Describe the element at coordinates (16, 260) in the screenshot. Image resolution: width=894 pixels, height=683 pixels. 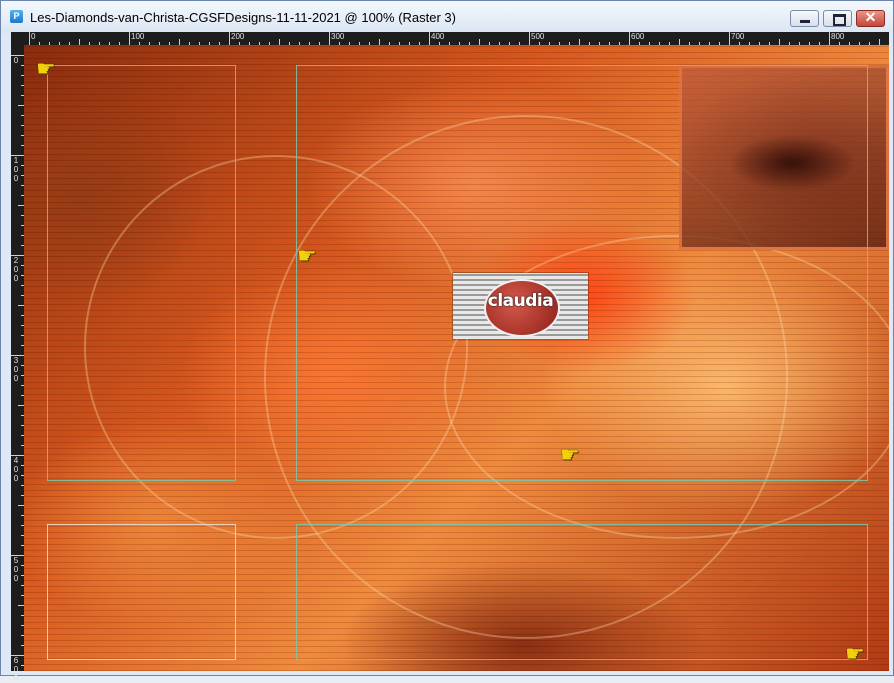
I see `ruler-label: 2` at that location.